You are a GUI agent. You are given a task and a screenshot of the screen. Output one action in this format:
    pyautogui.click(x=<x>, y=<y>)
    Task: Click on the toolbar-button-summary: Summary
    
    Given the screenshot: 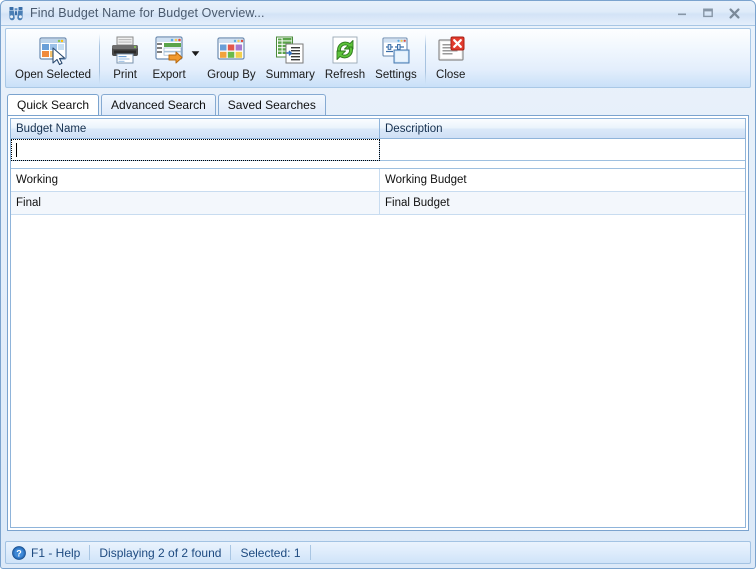 What is the action you would take?
    pyautogui.click(x=290, y=56)
    